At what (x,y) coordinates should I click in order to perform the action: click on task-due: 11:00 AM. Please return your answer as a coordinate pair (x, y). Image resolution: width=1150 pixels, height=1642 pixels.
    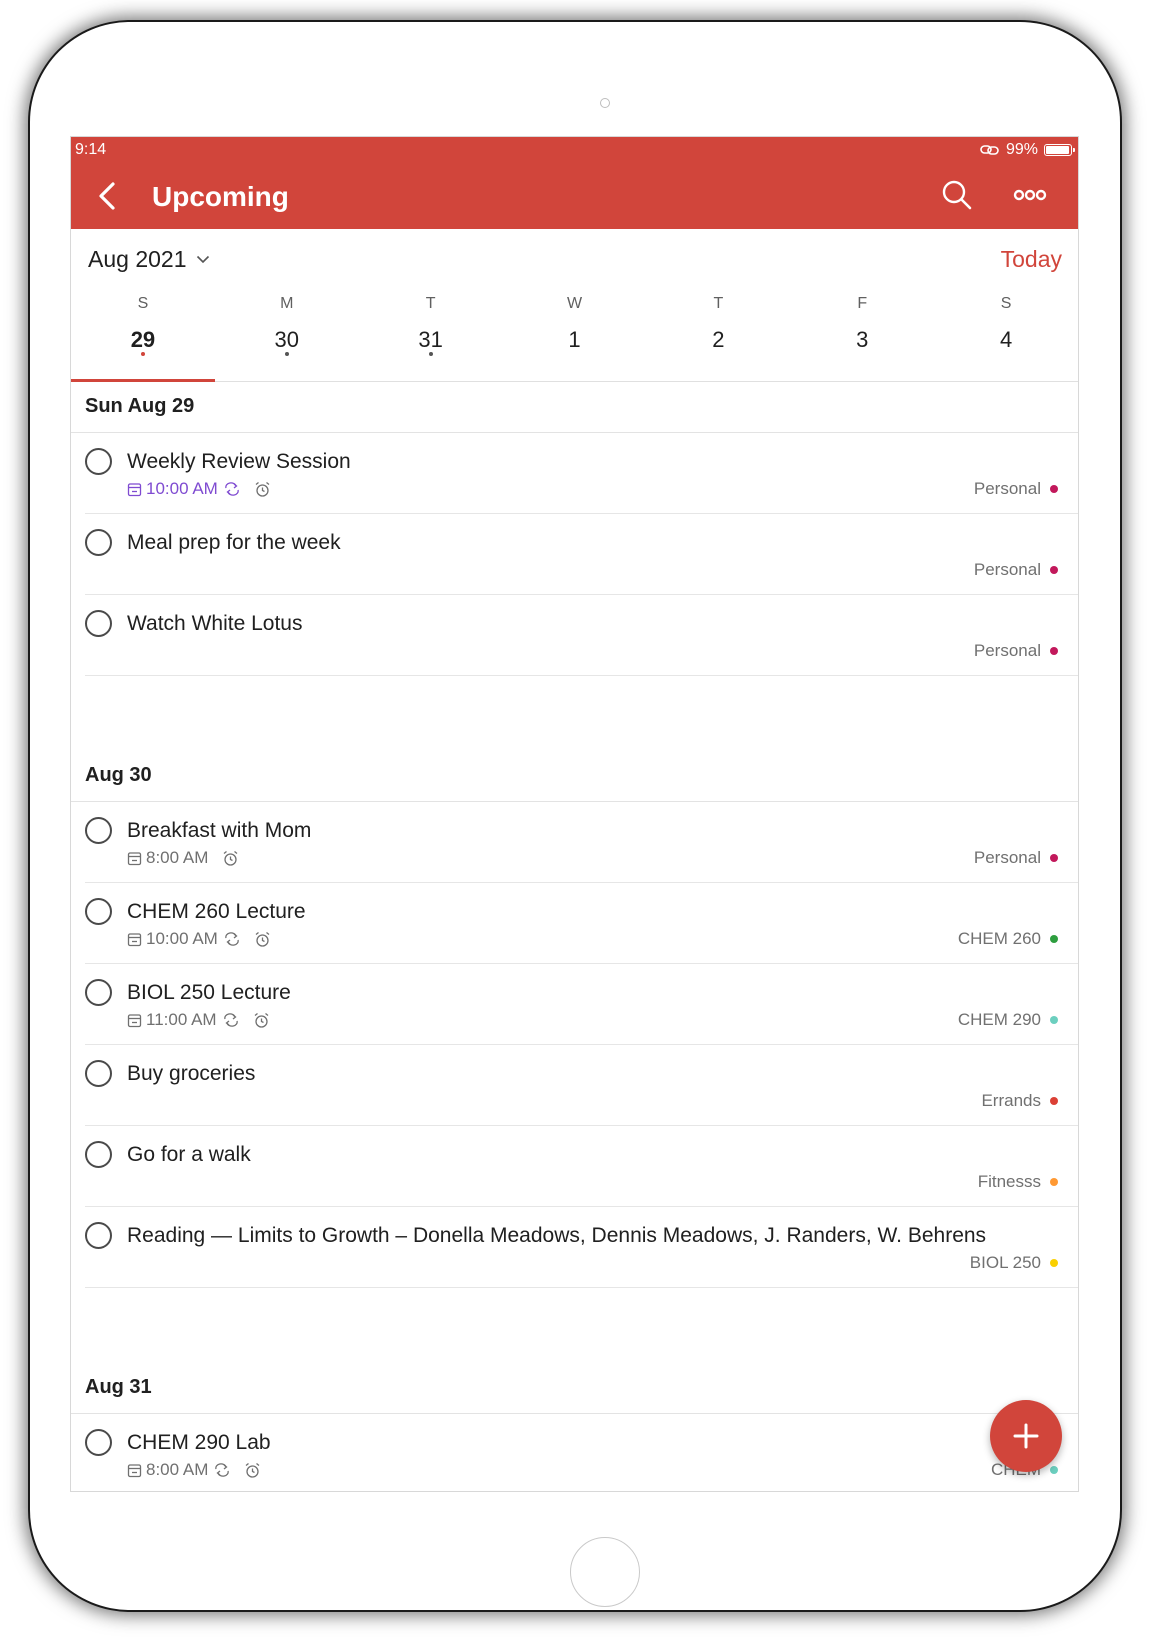
    Looking at the image, I should click on (198, 1020).